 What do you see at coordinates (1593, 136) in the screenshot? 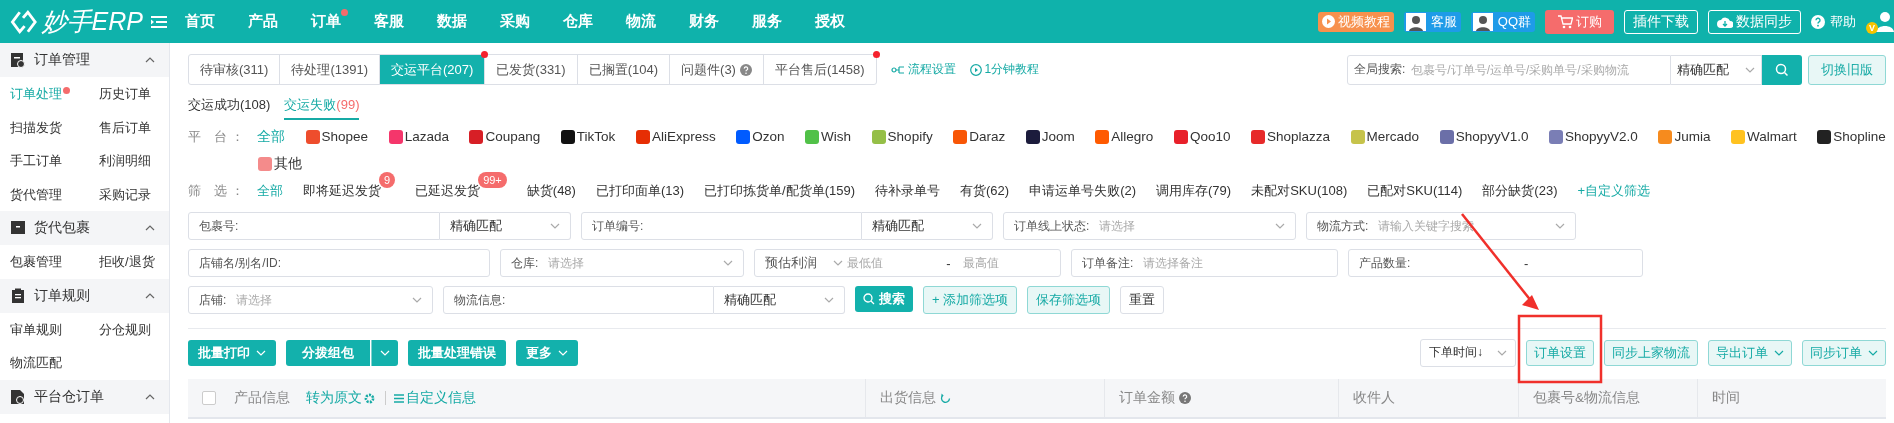
I see `platform-option: ShopyyV2.0` at bounding box center [1593, 136].